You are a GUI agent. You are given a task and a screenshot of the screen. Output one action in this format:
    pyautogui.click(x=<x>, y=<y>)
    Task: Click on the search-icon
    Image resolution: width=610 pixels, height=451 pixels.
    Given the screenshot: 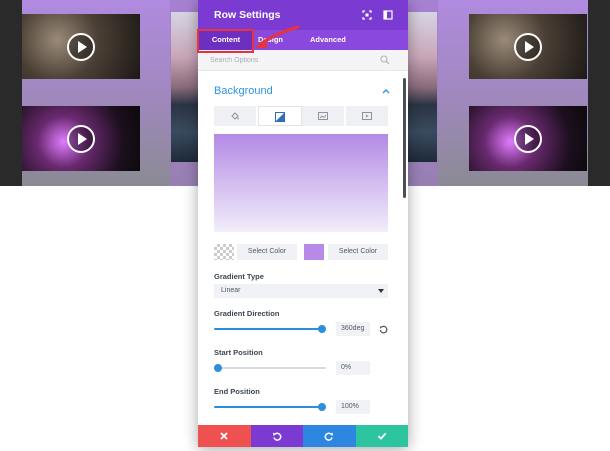 What is the action you would take?
    pyautogui.click(x=385, y=60)
    